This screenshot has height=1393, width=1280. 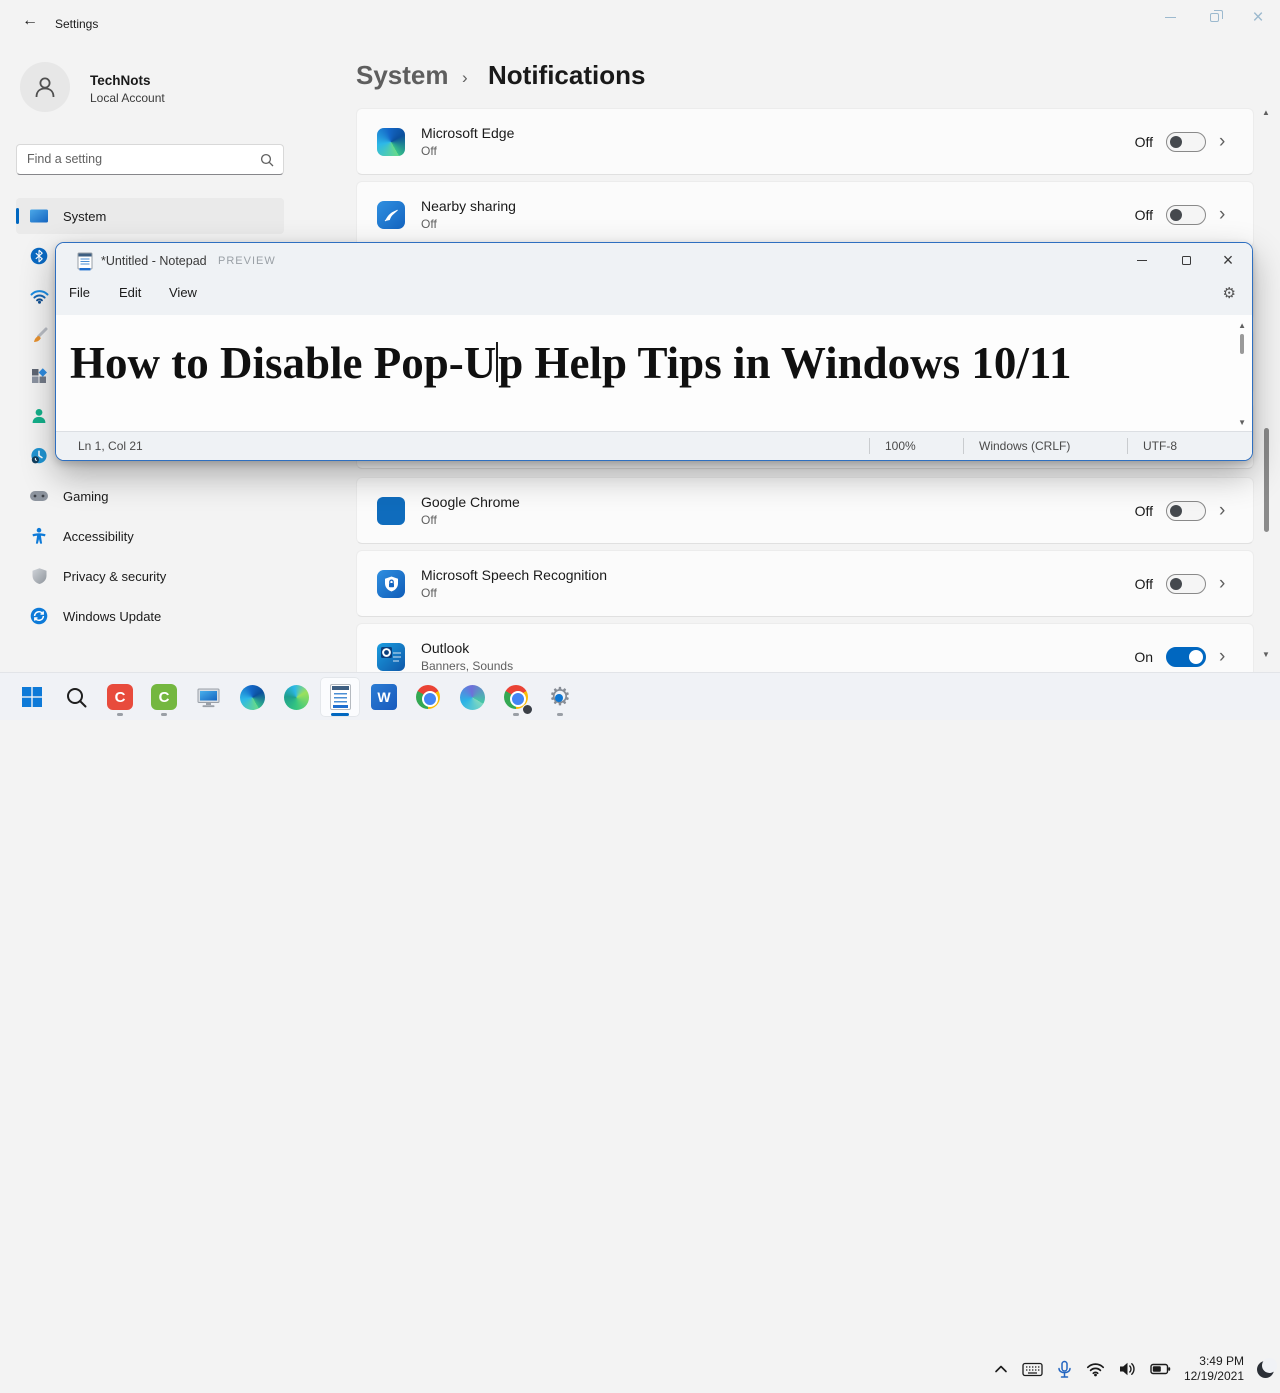 I want to click on taskbar-this-pc-button, so click(x=208, y=697).